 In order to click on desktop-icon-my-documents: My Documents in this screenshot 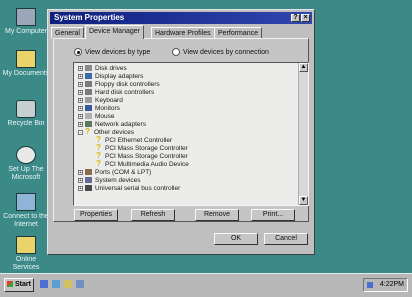, I will do `click(26, 64)`.